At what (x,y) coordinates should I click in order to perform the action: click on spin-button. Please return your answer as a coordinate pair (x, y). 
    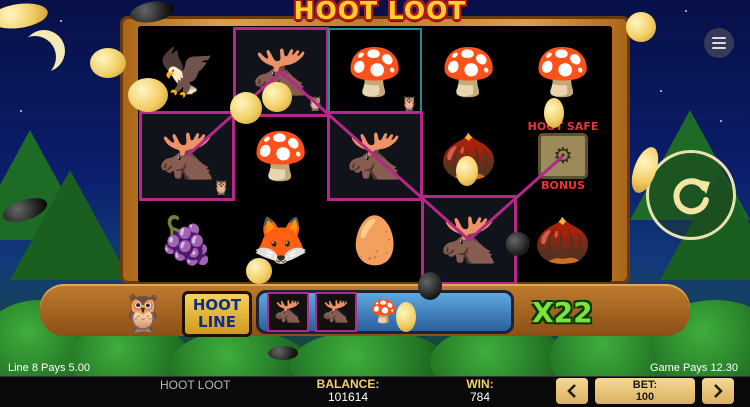
    Looking at the image, I should click on (691, 195).